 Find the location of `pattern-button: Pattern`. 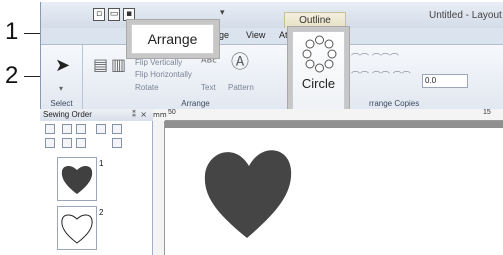

pattern-button: Pattern is located at coordinates (241, 87).